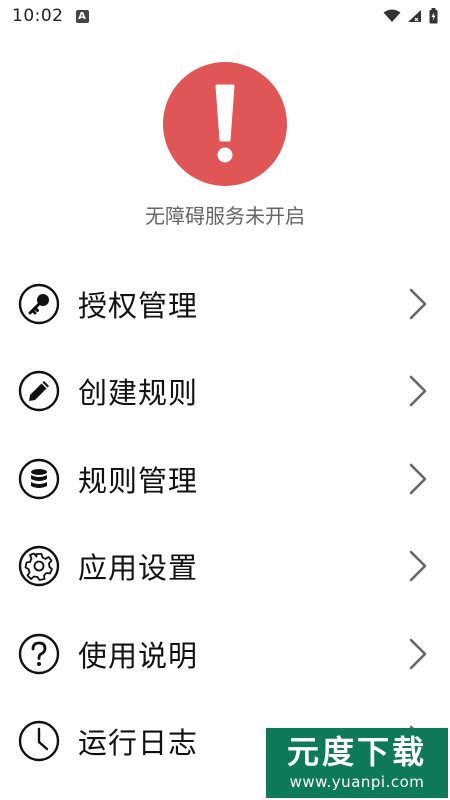  What do you see at coordinates (39, 478) in the screenshot?
I see `database-icon` at bounding box center [39, 478].